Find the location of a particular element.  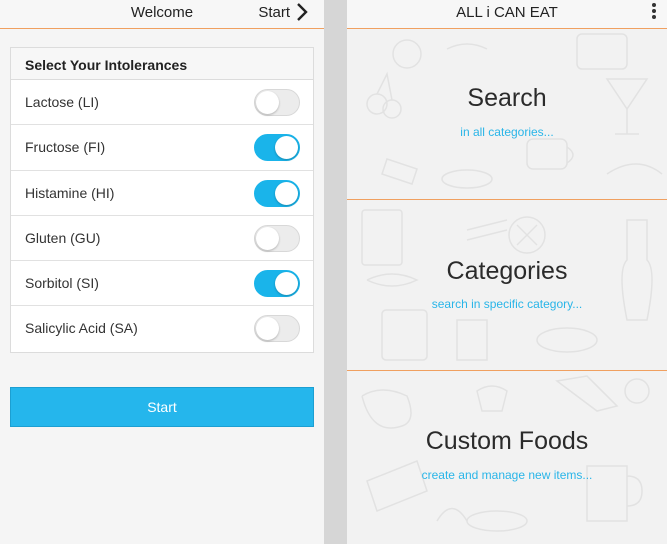

intolerance-row-histamine: Histamine (HI) is located at coordinates (162, 193).